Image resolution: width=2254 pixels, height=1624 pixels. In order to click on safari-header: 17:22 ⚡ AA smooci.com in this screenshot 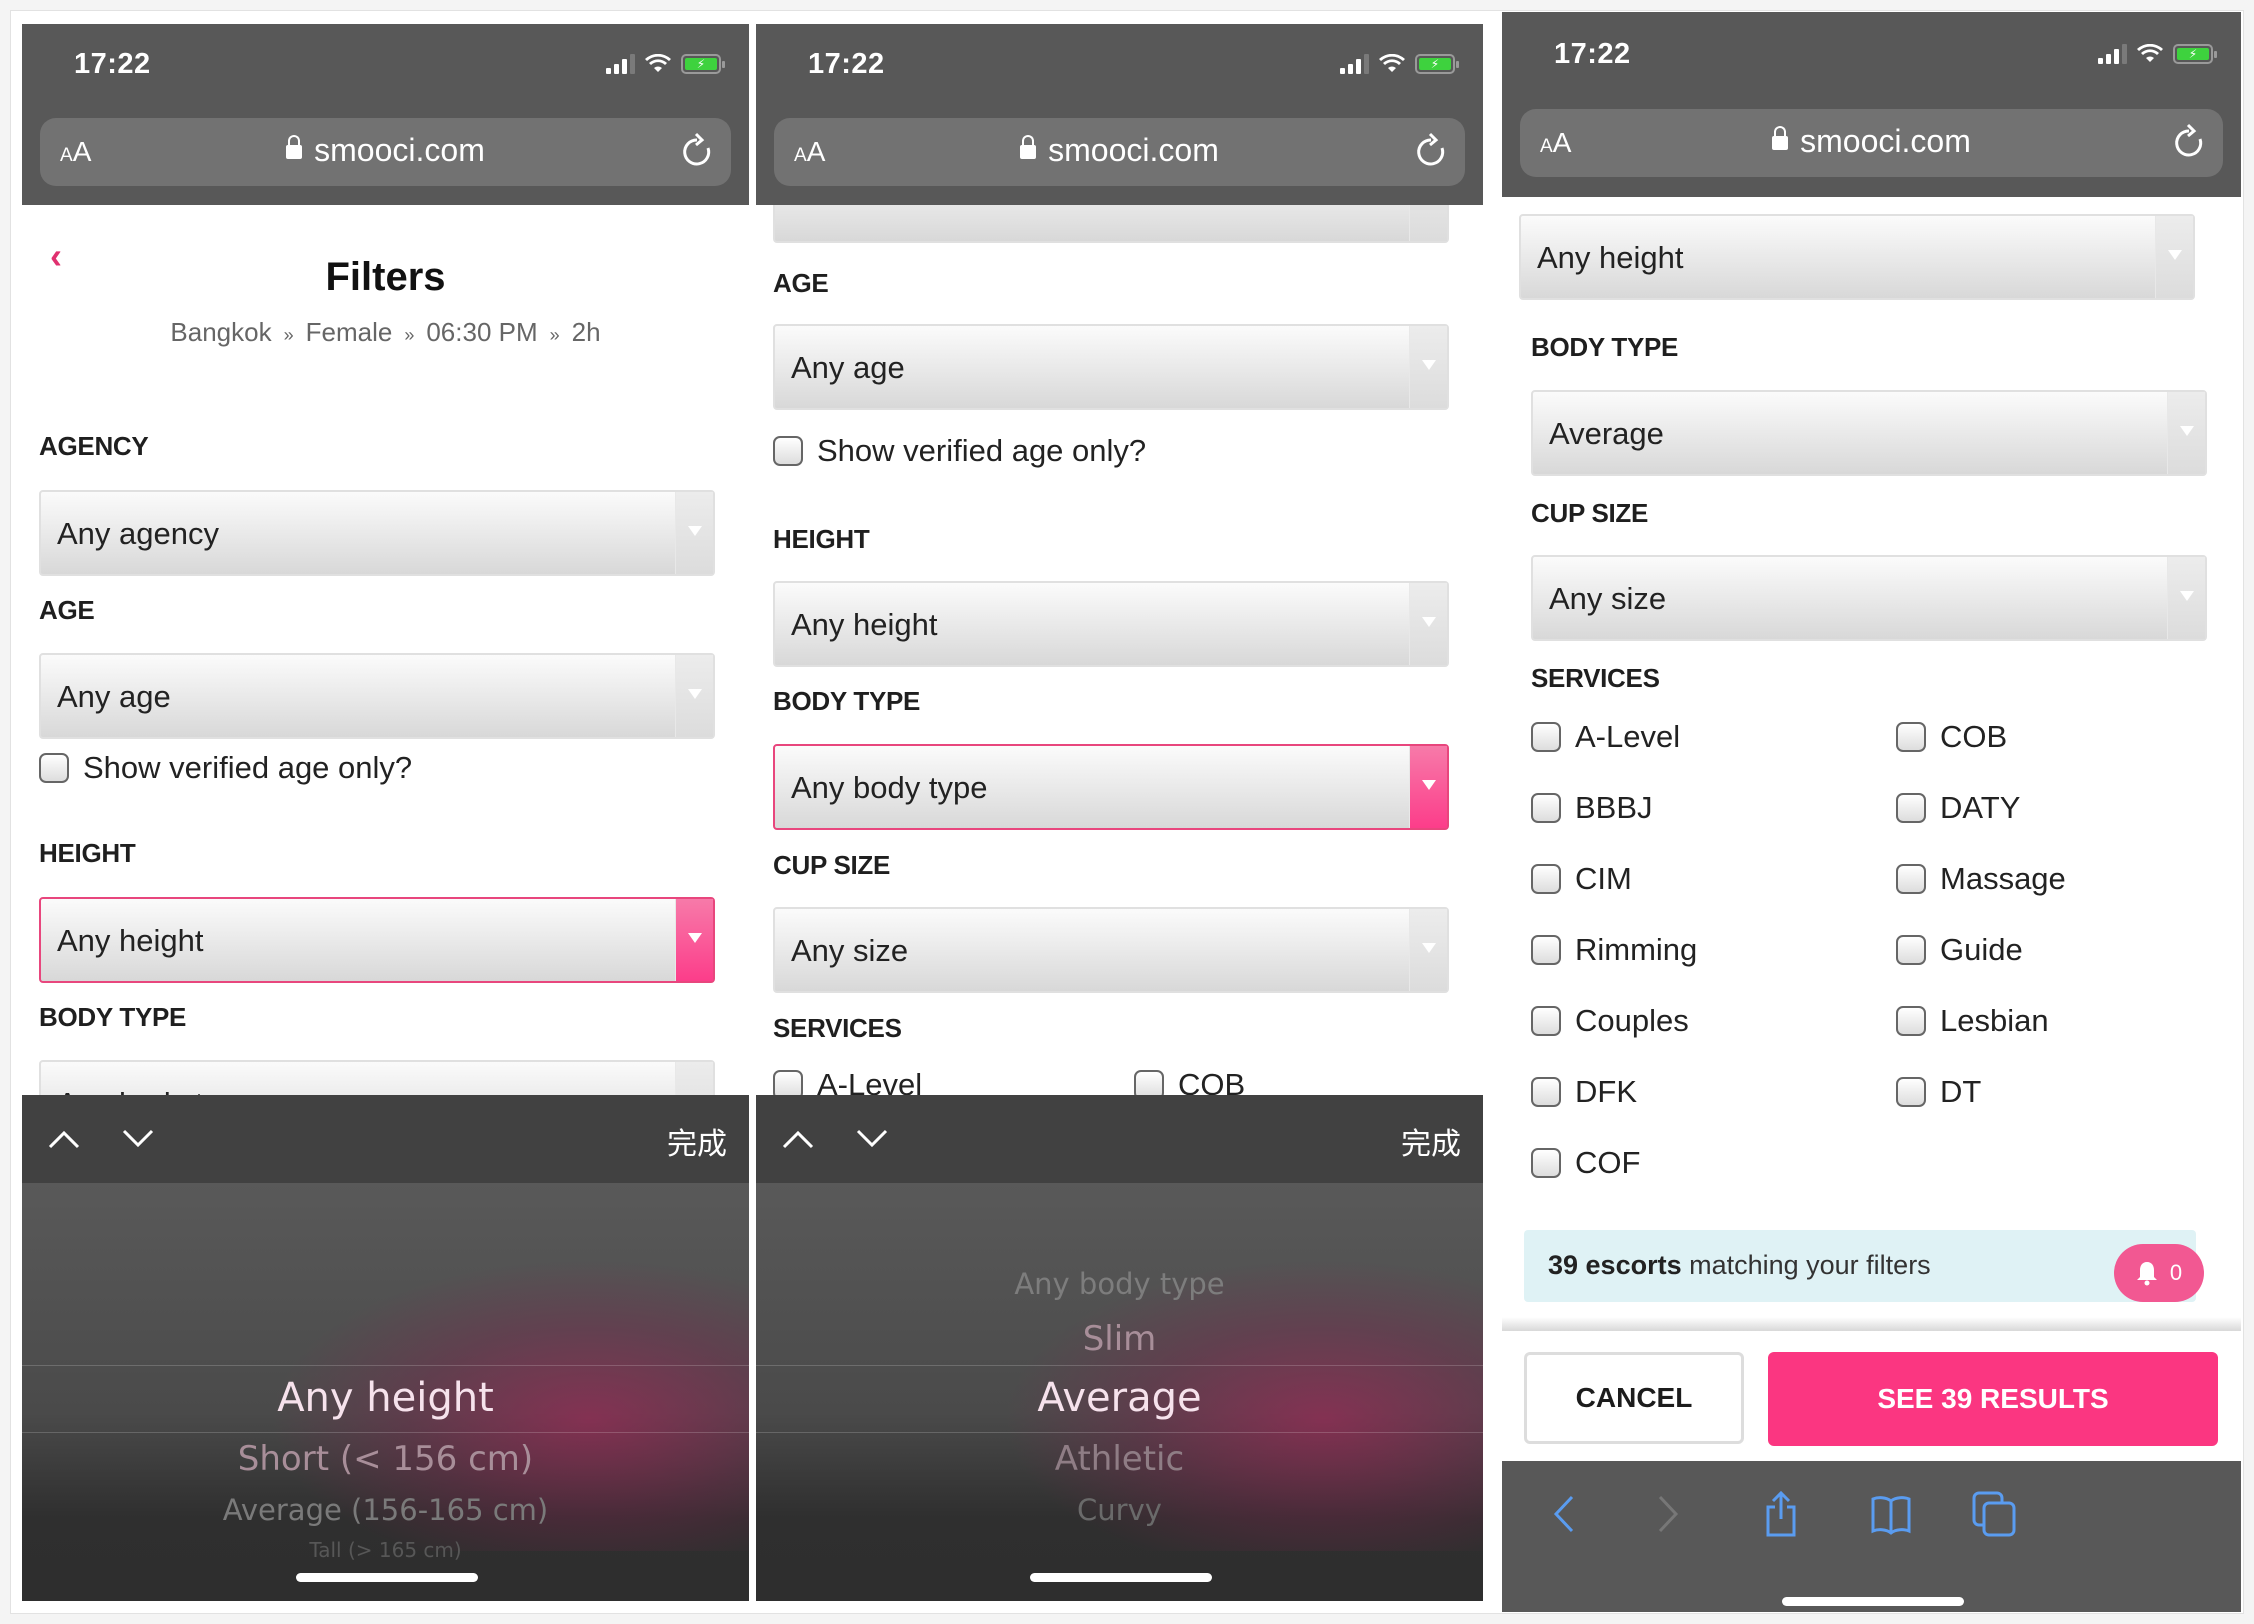, I will do `click(385, 114)`.